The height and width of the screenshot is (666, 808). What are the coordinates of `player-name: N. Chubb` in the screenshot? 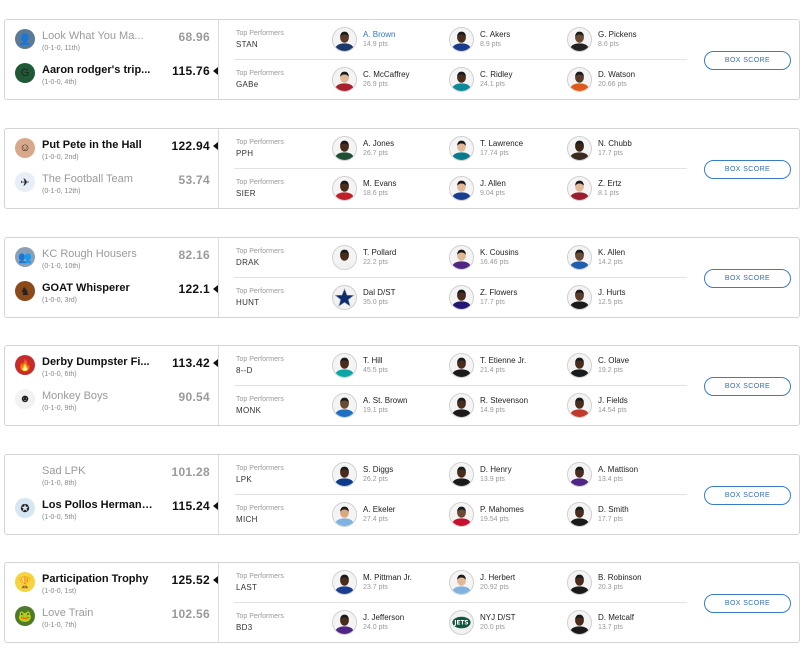 It's located at (615, 143).